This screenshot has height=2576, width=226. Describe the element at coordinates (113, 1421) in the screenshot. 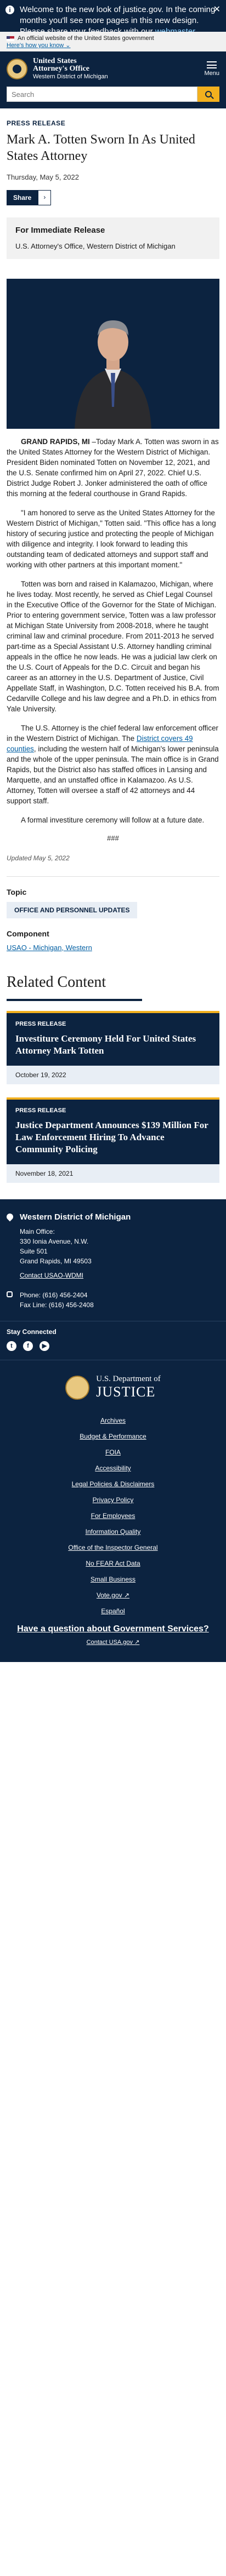

I see `footer-link-archives: Archives` at that location.